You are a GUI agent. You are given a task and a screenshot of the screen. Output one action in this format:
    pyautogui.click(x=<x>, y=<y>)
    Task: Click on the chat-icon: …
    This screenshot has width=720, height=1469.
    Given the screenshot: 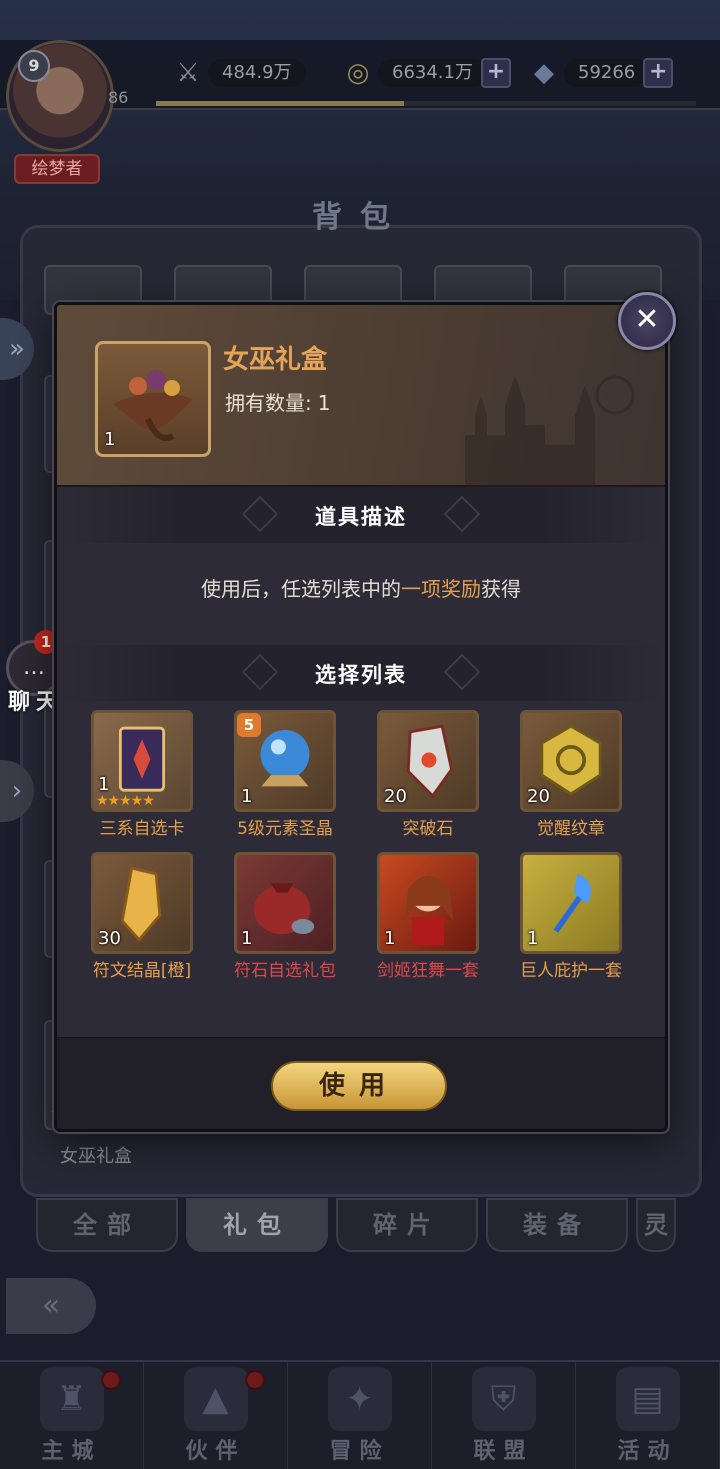 What is the action you would take?
    pyautogui.click(x=34, y=667)
    